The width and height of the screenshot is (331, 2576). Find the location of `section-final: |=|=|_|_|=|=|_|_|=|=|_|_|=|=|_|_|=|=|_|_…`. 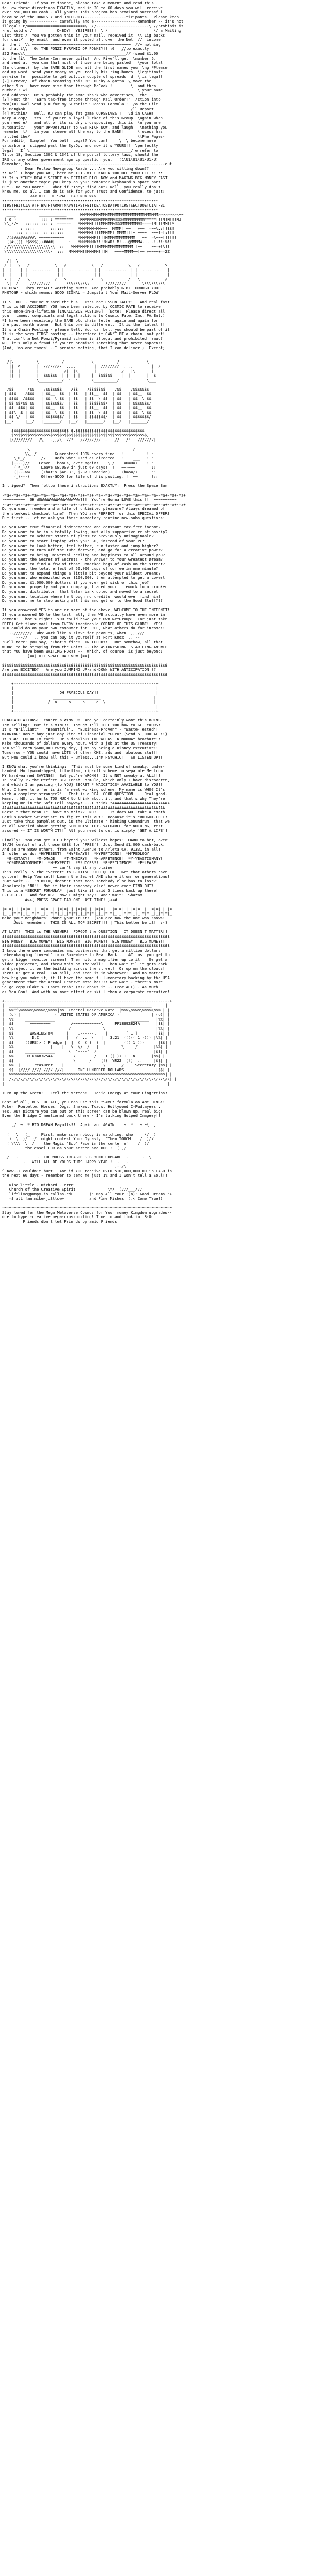

section-final: |=|=|_|_|=|=|_|_|=|=|_|_|=|=|_|_|=|=|_|_… is located at coordinates (165, 1063).